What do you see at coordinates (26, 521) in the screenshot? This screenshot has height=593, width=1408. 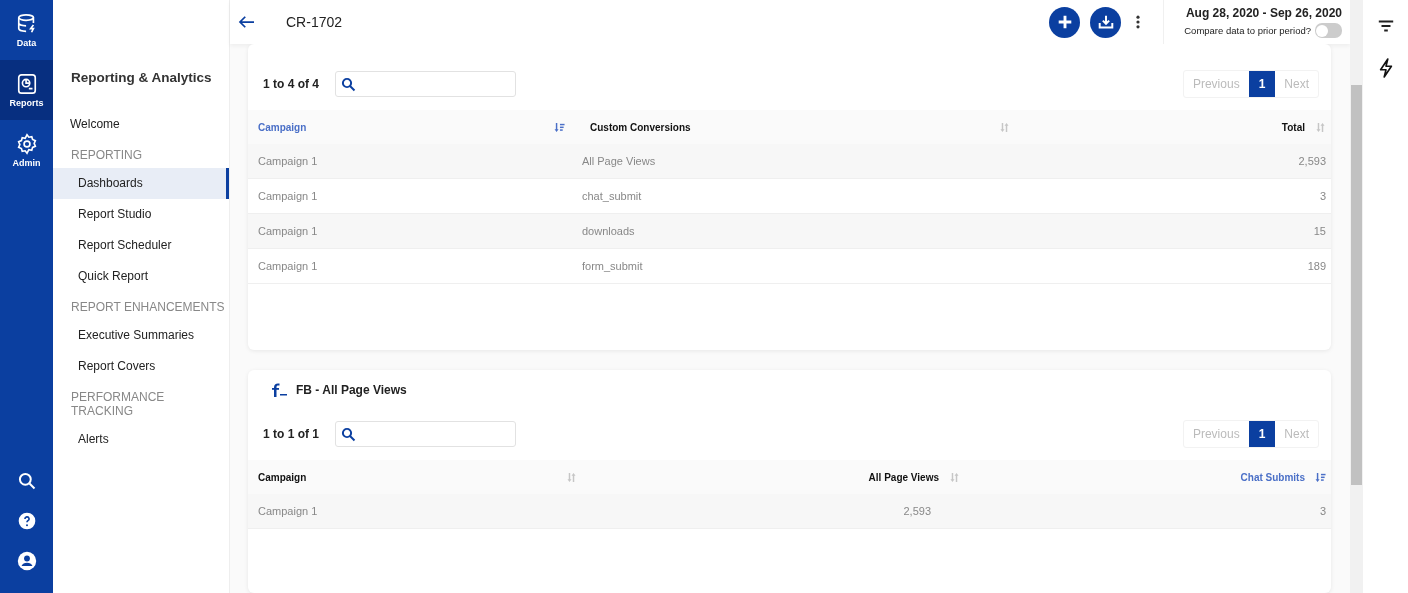 I see `help-icon` at bounding box center [26, 521].